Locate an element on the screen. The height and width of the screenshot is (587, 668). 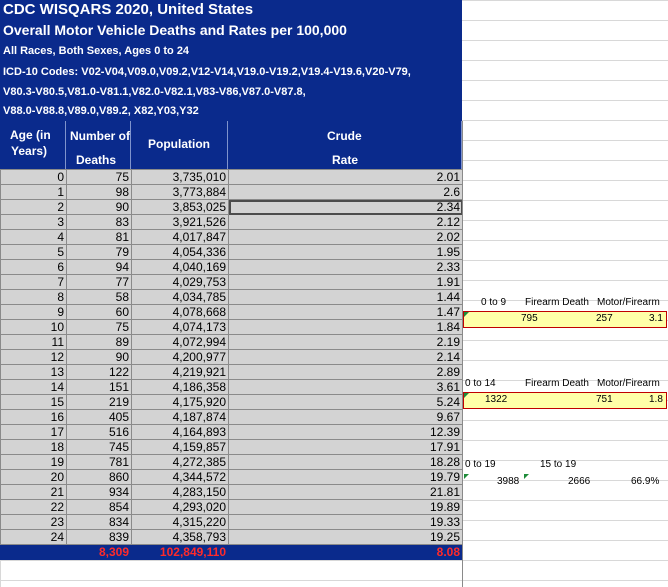
cell-rate: 12.39 is located at coordinates (345, 432).